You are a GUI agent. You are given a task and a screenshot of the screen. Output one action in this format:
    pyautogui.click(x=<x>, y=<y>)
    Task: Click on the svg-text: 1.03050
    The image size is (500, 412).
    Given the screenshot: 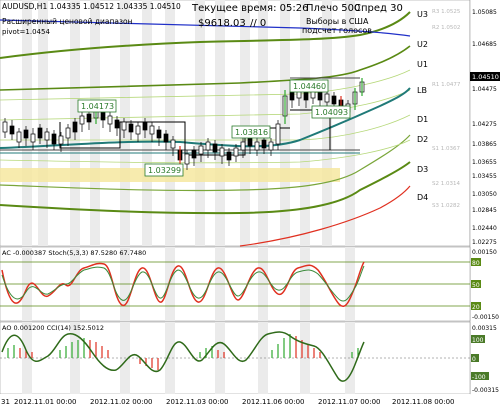 What is the action you would take?
    pyautogui.click(x=484, y=194)
    